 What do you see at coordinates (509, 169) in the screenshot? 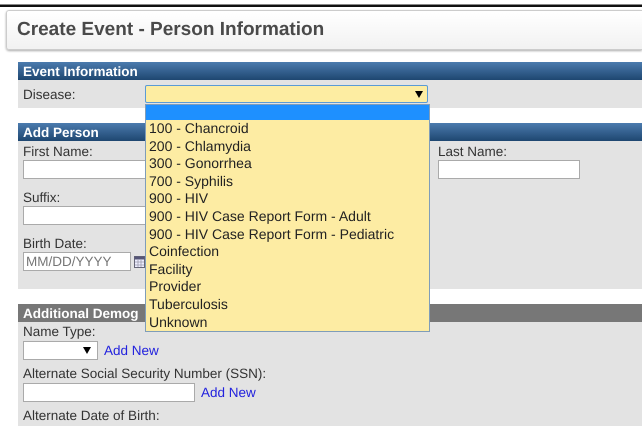
I see `last-name-field` at bounding box center [509, 169].